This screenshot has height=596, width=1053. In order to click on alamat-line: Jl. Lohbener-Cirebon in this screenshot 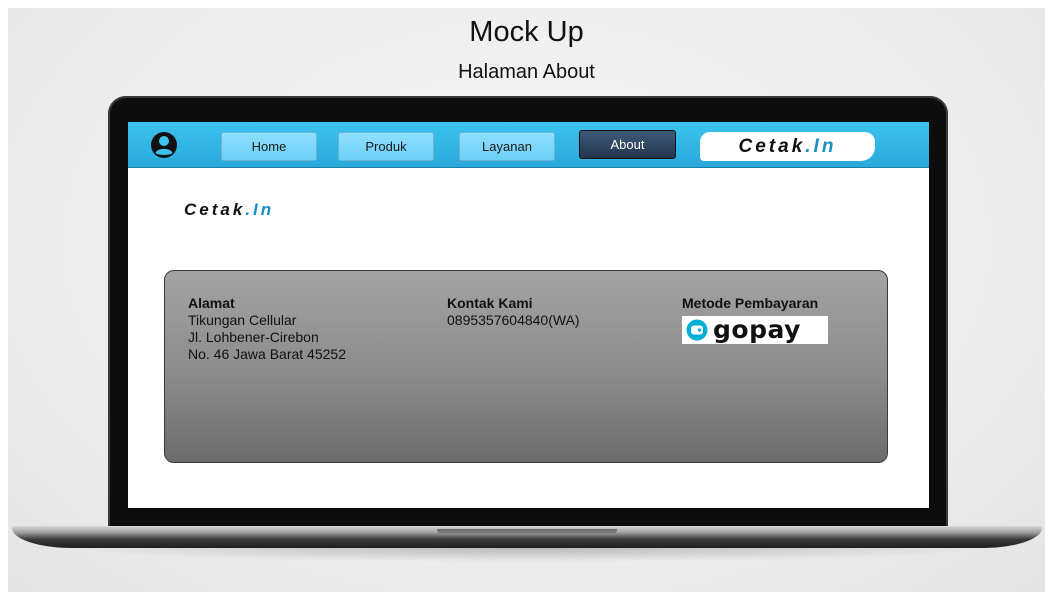, I will do `click(253, 337)`.